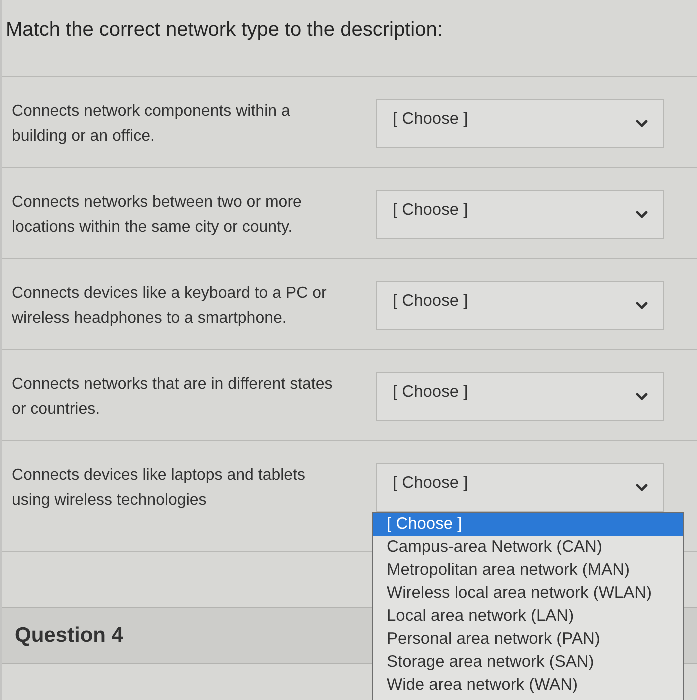  Describe the element at coordinates (528, 685) in the screenshot. I see `dropdown-option: Wide area network (WAN)` at that location.